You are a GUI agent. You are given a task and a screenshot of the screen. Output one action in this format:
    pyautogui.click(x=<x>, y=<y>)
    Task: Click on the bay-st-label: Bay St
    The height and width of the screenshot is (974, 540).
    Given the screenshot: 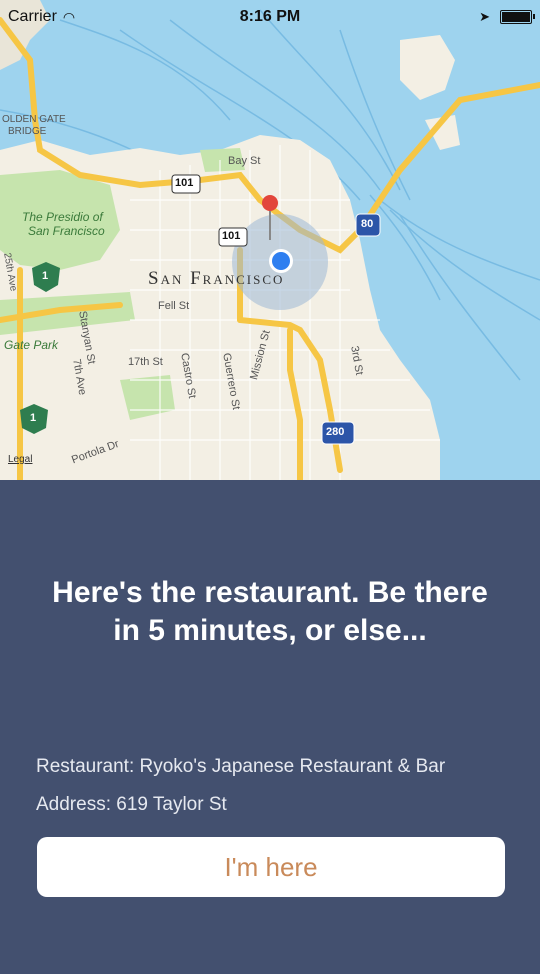 What is the action you would take?
    pyautogui.click(x=244, y=161)
    